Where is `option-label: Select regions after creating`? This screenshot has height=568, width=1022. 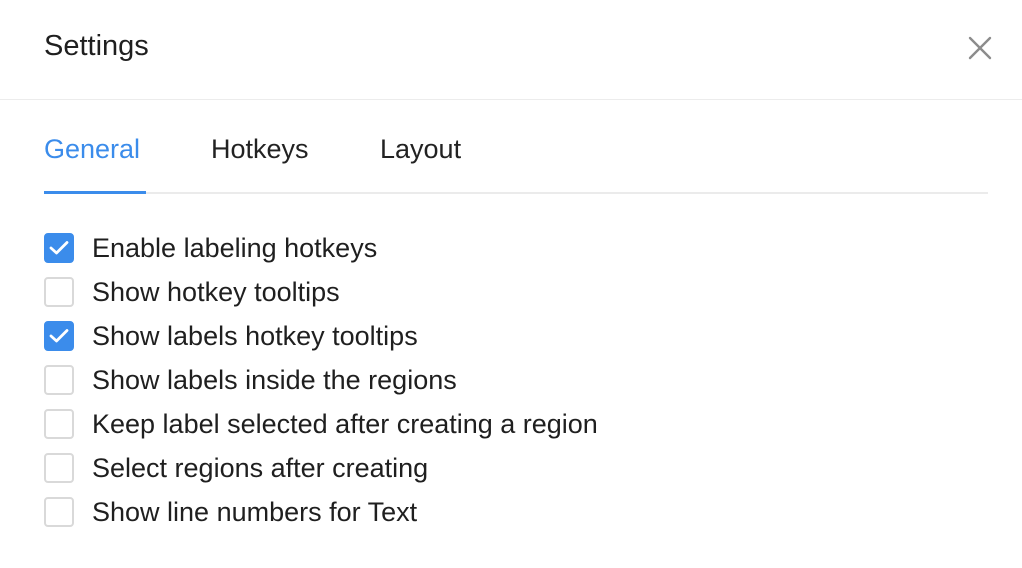 option-label: Select regions after creating is located at coordinates (260, 468).